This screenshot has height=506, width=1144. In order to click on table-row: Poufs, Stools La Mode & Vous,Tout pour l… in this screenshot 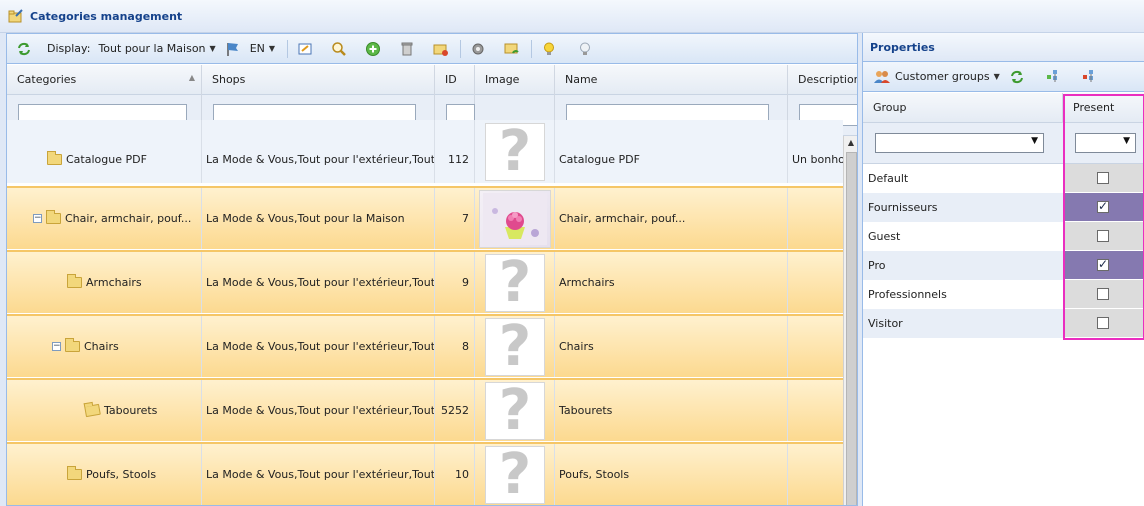, I will do `click(425, 473)`.